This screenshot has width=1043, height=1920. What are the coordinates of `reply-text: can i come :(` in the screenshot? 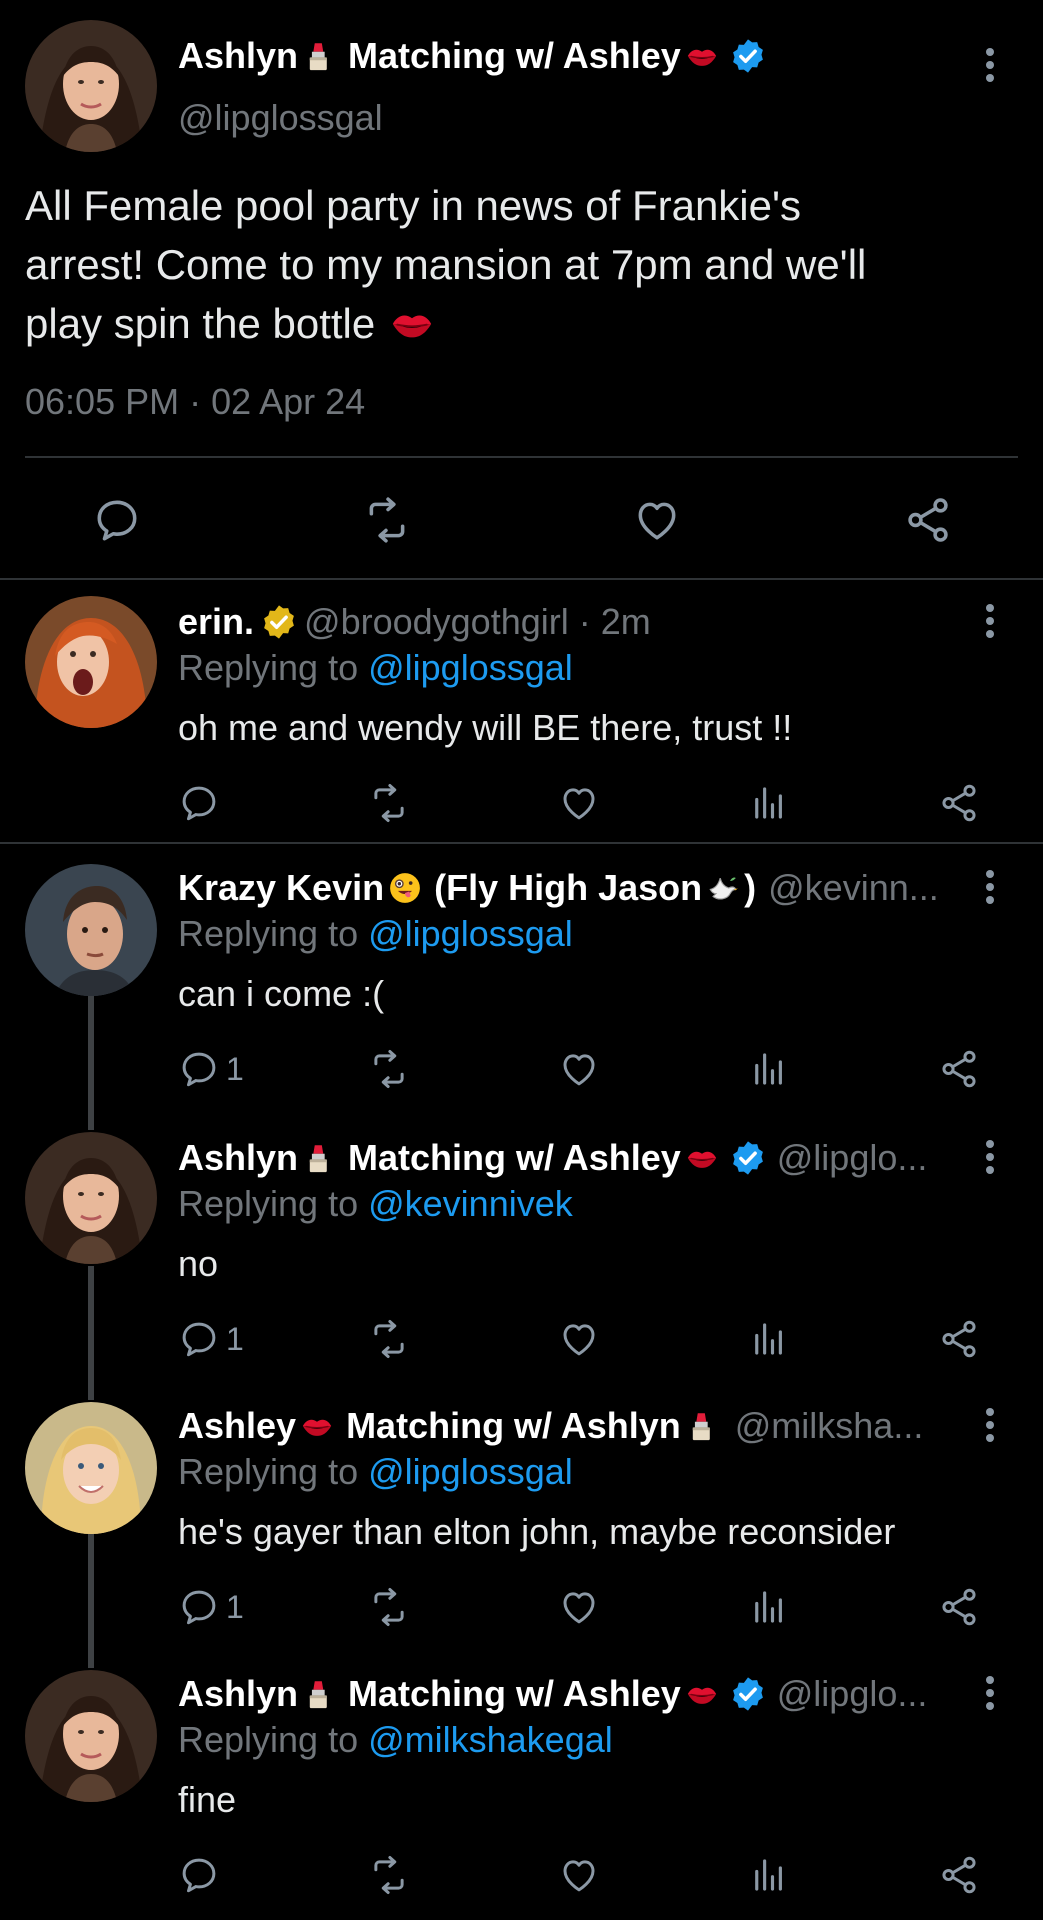 It's located at (281, 993).